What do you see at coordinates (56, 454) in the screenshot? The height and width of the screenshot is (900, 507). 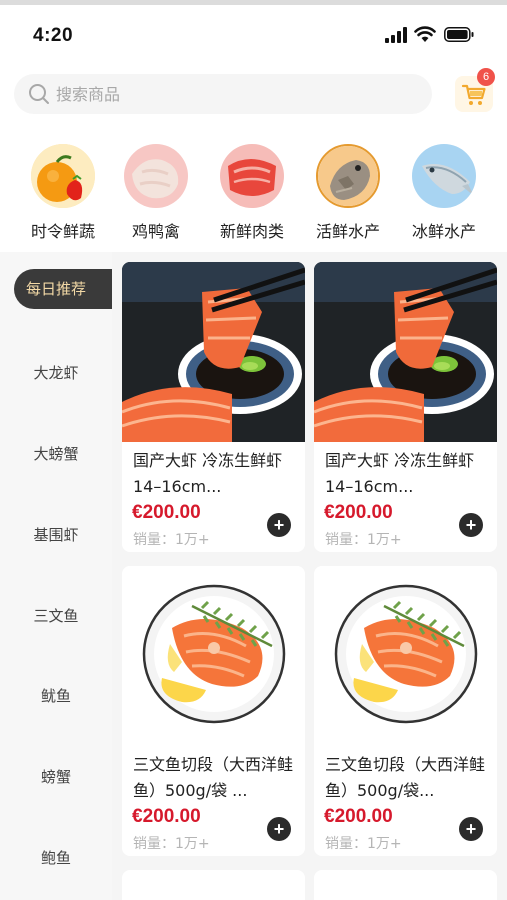 I see `sidebar-item-big-crab: 大螃蟹` at bounding box center [56, 454].